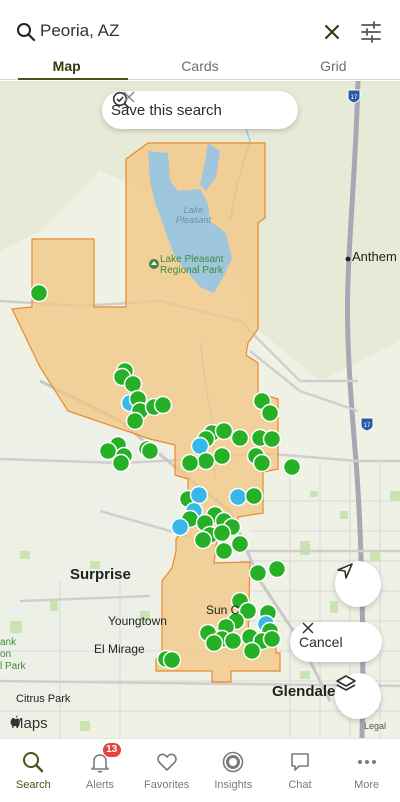  Describe the element at coordinates (300, 785) in the screenshot. I see `nav-chat-label: Chat` at that location.